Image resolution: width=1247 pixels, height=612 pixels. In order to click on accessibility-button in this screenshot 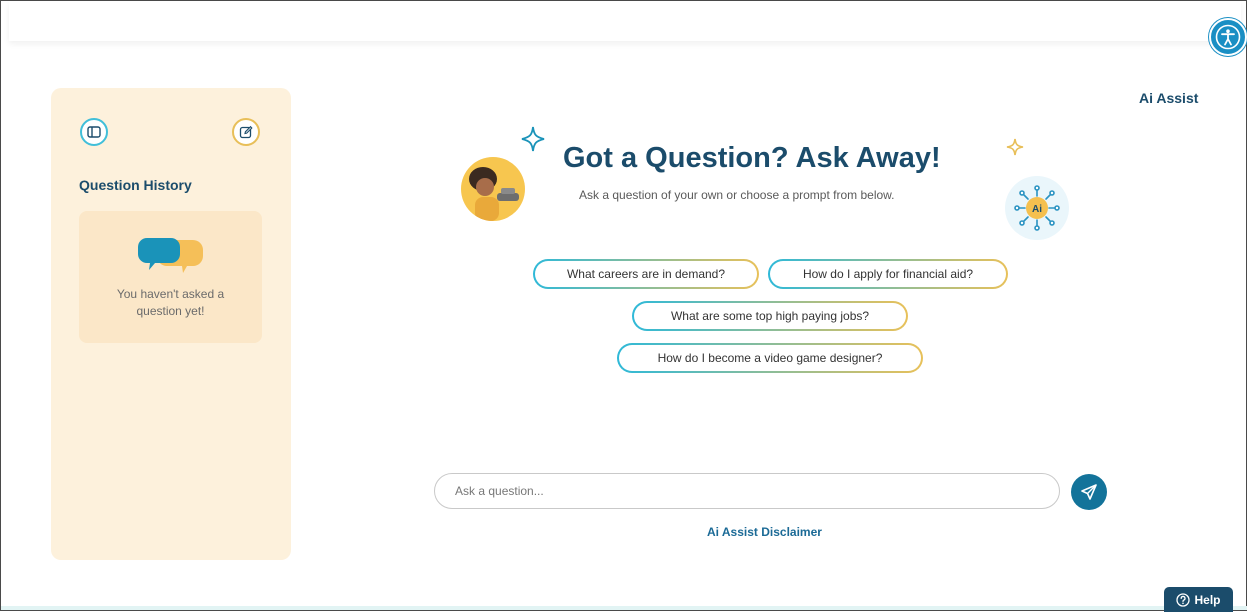, I will do `click(1228, 37)`.